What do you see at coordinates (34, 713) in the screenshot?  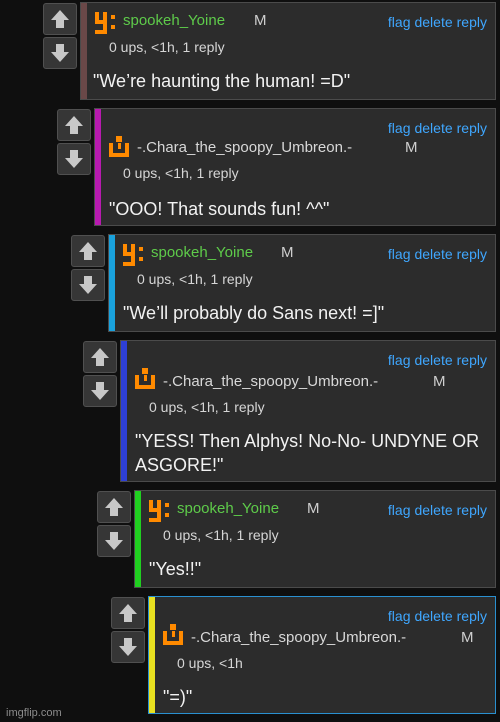 I see `imgflip-watermark: imgflip.com` at bounding box center [34, 713].